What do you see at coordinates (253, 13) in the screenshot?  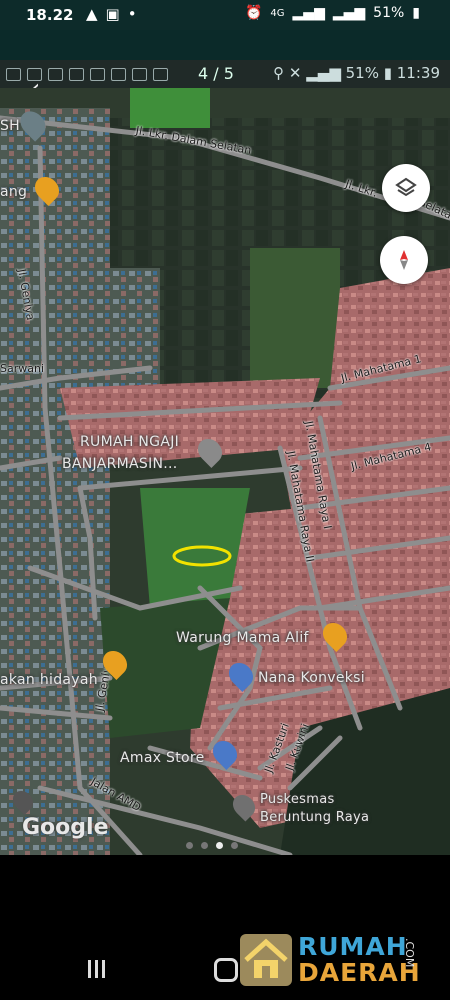 I see `alarm-icon: ⏰` at bounding box center [253, 13].